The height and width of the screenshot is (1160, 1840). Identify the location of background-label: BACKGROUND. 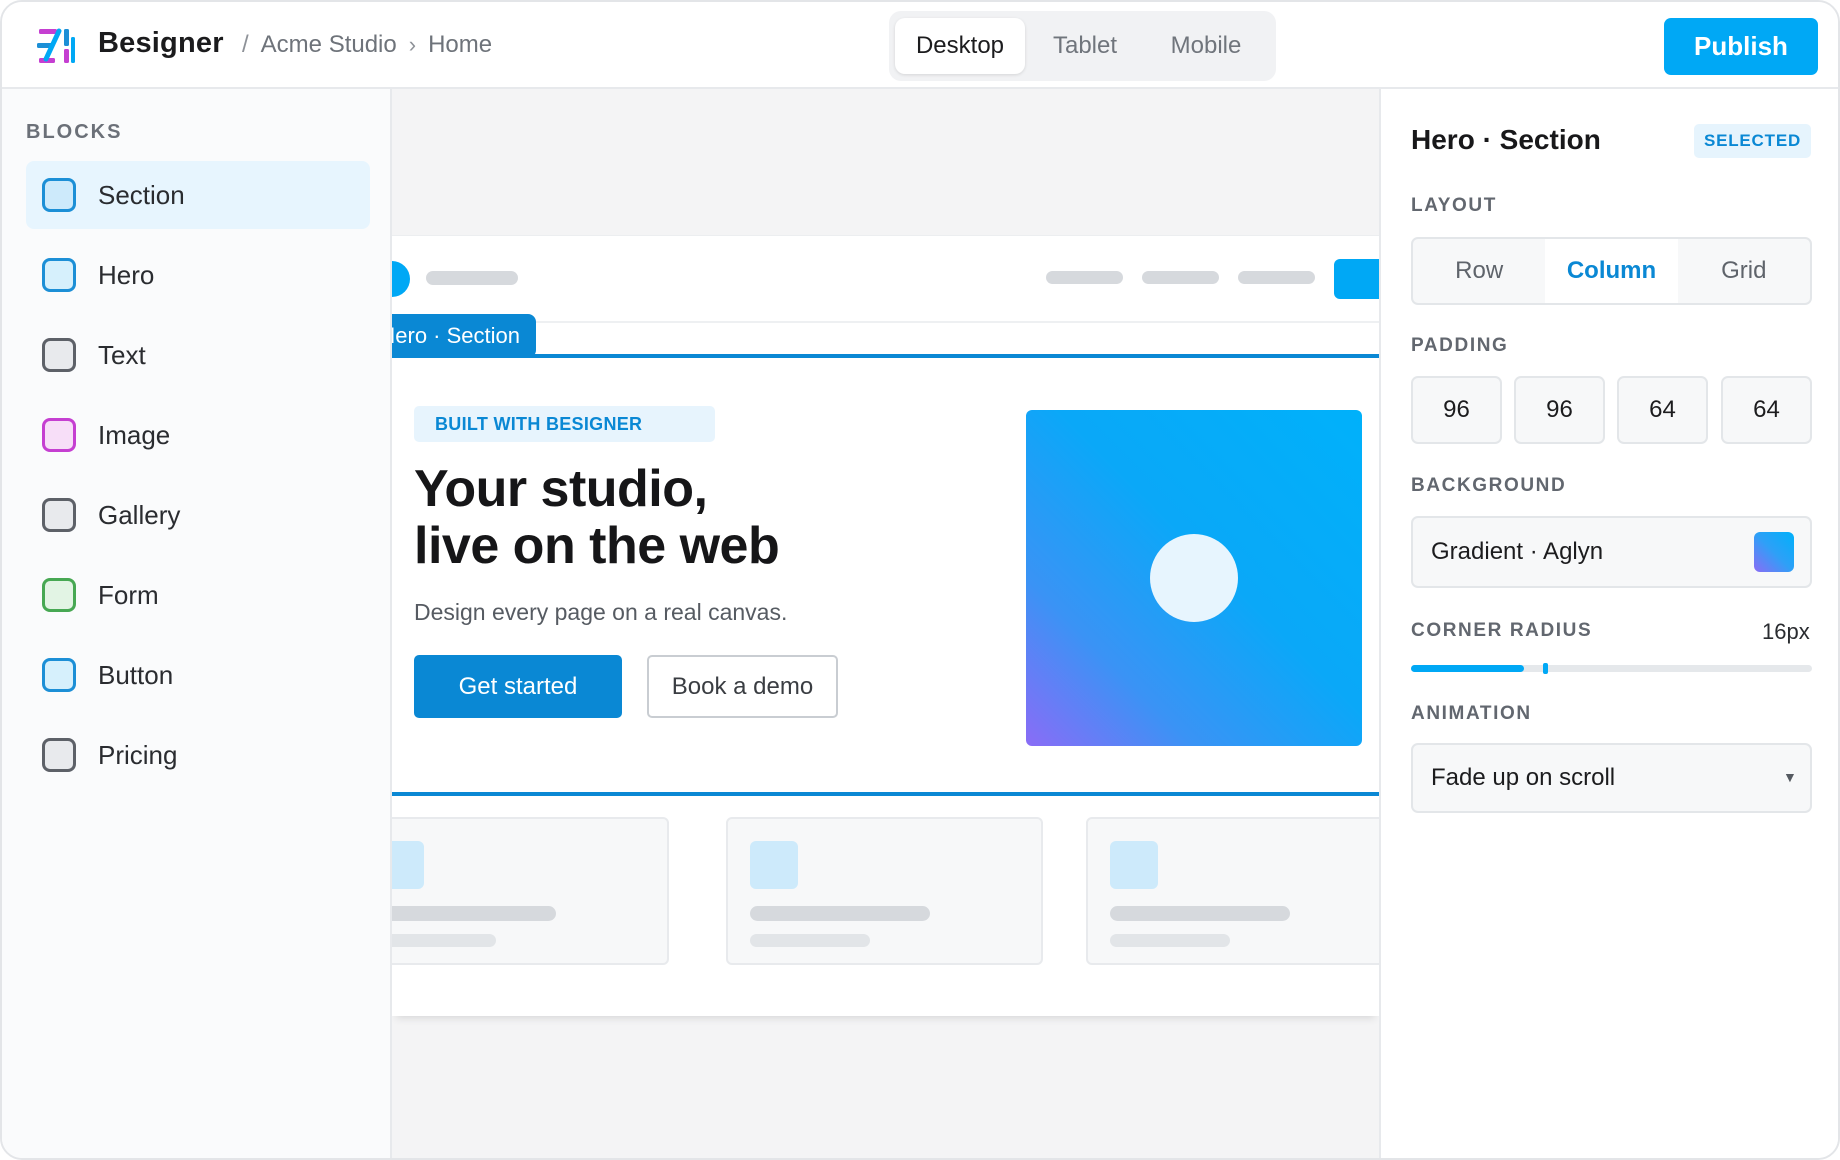
(1489, 485).